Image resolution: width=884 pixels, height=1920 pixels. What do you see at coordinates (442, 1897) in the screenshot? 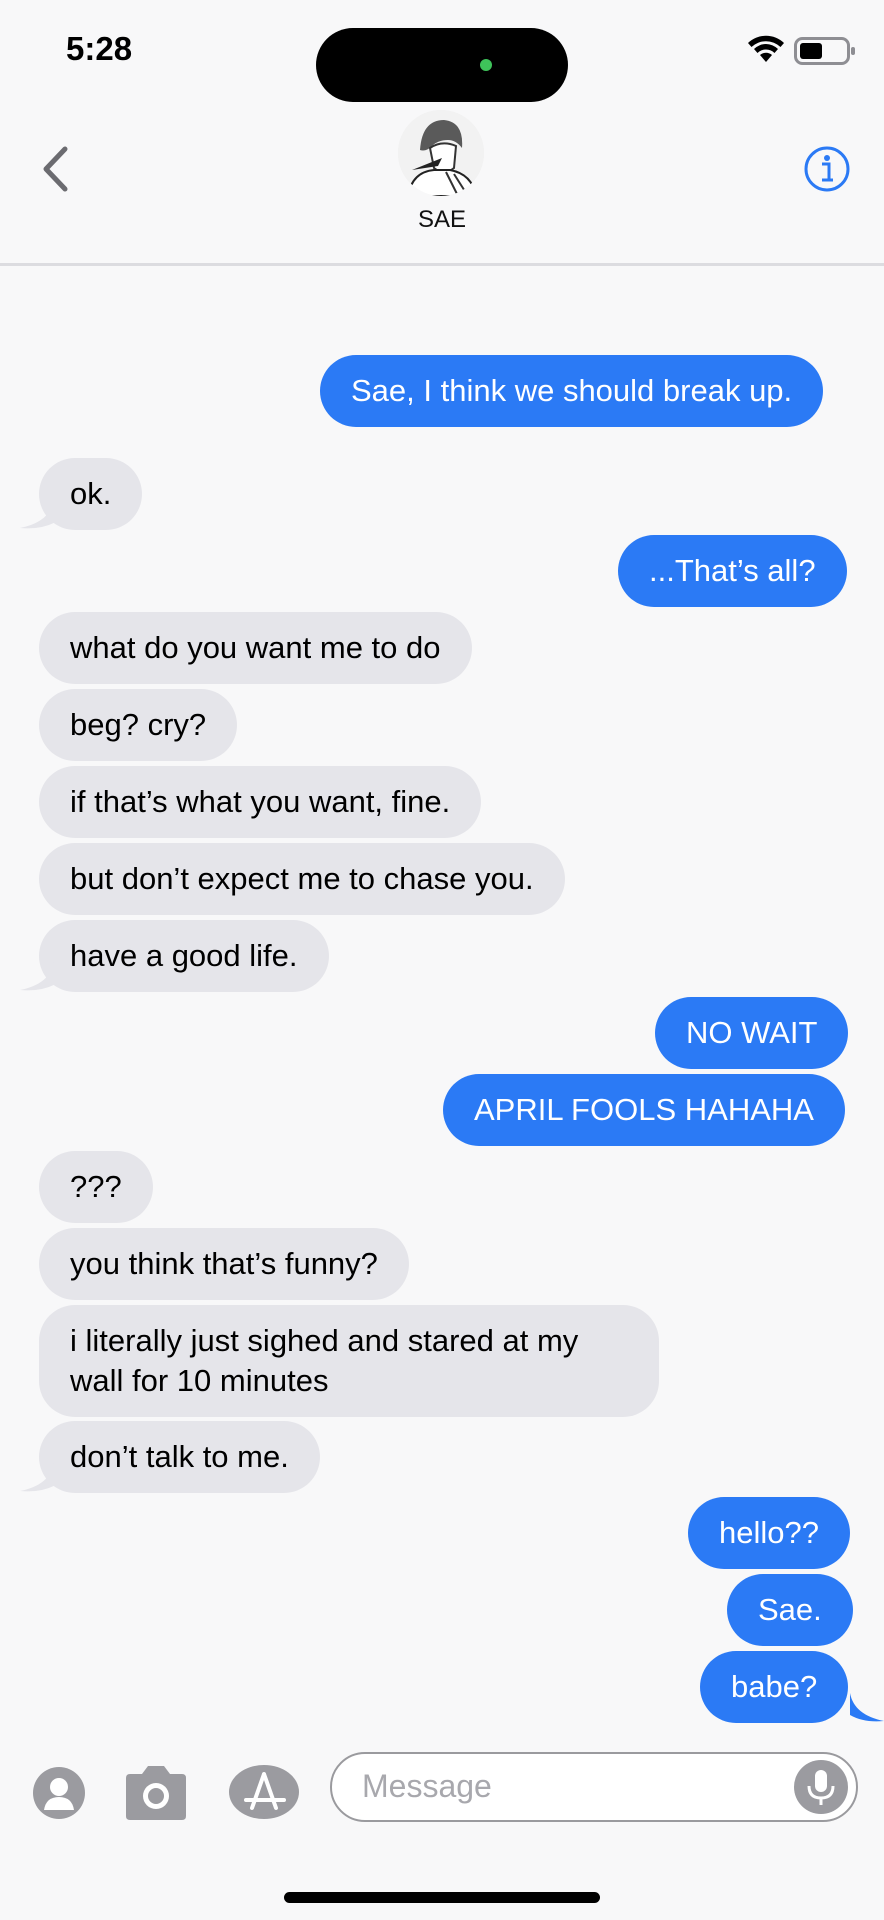
I see `home-indicator` at bounding box center [442, 1897].